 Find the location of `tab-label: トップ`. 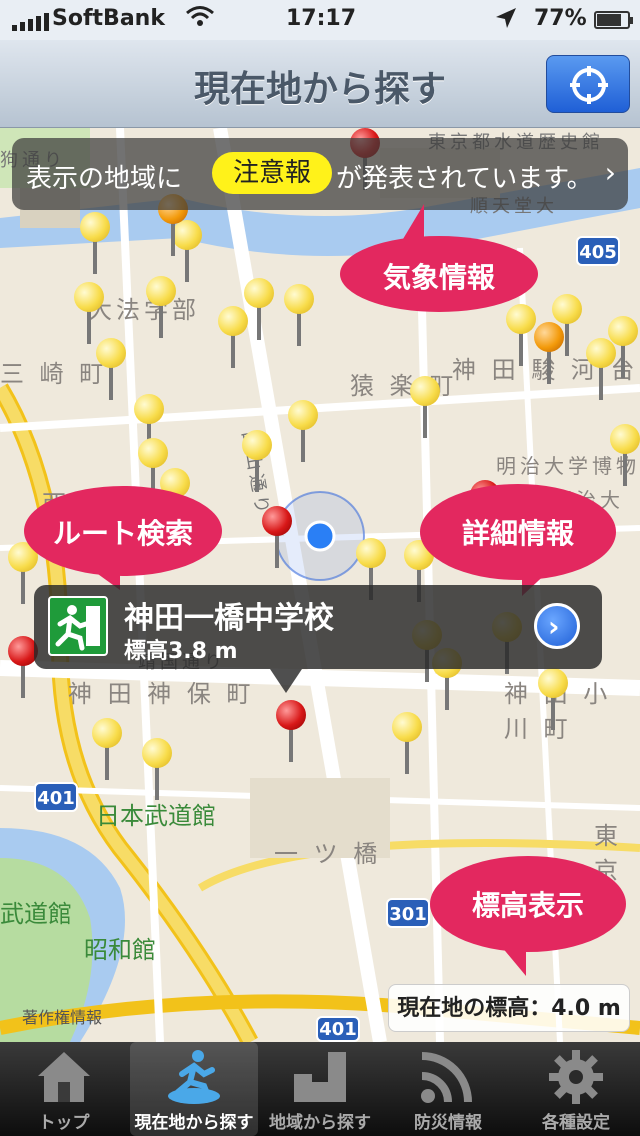

tab-label: トップ is located at coordinates (64, 1123).